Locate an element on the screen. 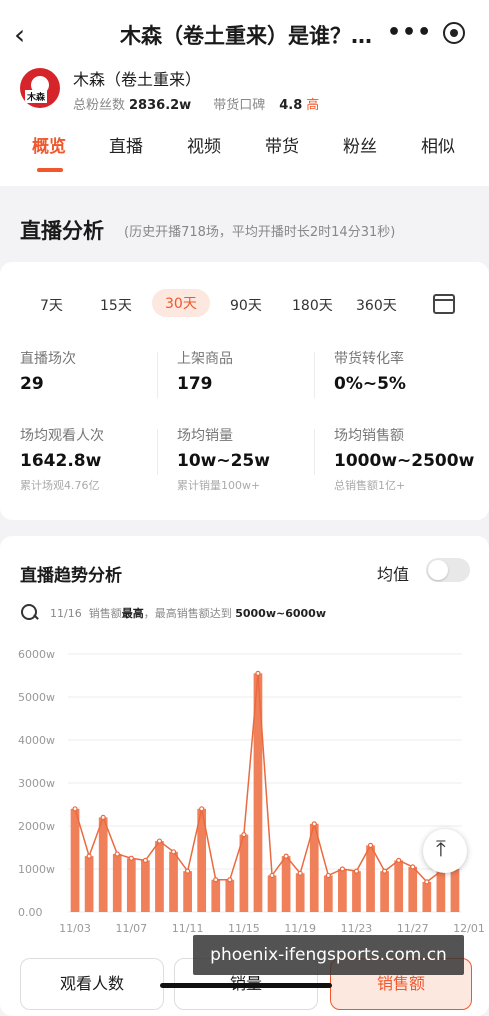 Image resolution: width=489 pixels, height=1016 pixels. trend-title: 直播趋势分析 is located at coordinates (71, 576).